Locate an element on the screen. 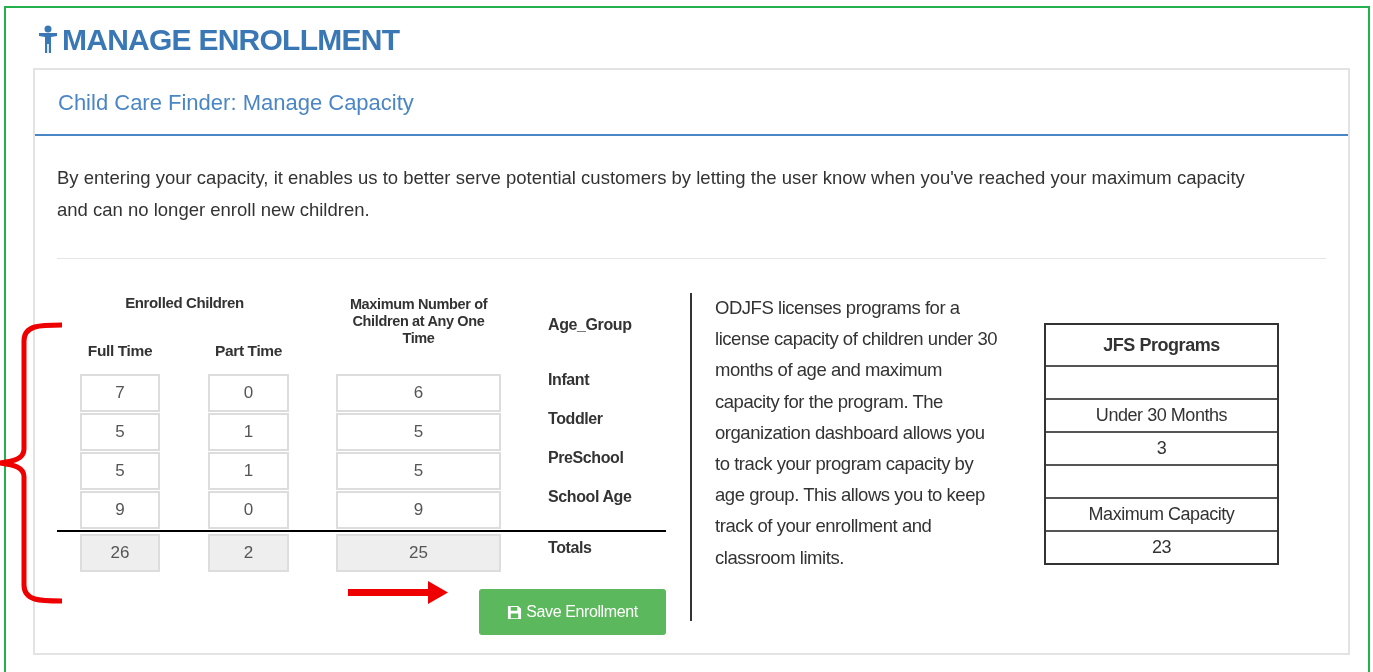 This screenshot has width=1373, height=672. intro-text: By entering your capacity, it enables us to better serve potential customers by letting the user know when you've reached your maximum capacity and can no longer enroll new children. is located at coordinates (651, 194).